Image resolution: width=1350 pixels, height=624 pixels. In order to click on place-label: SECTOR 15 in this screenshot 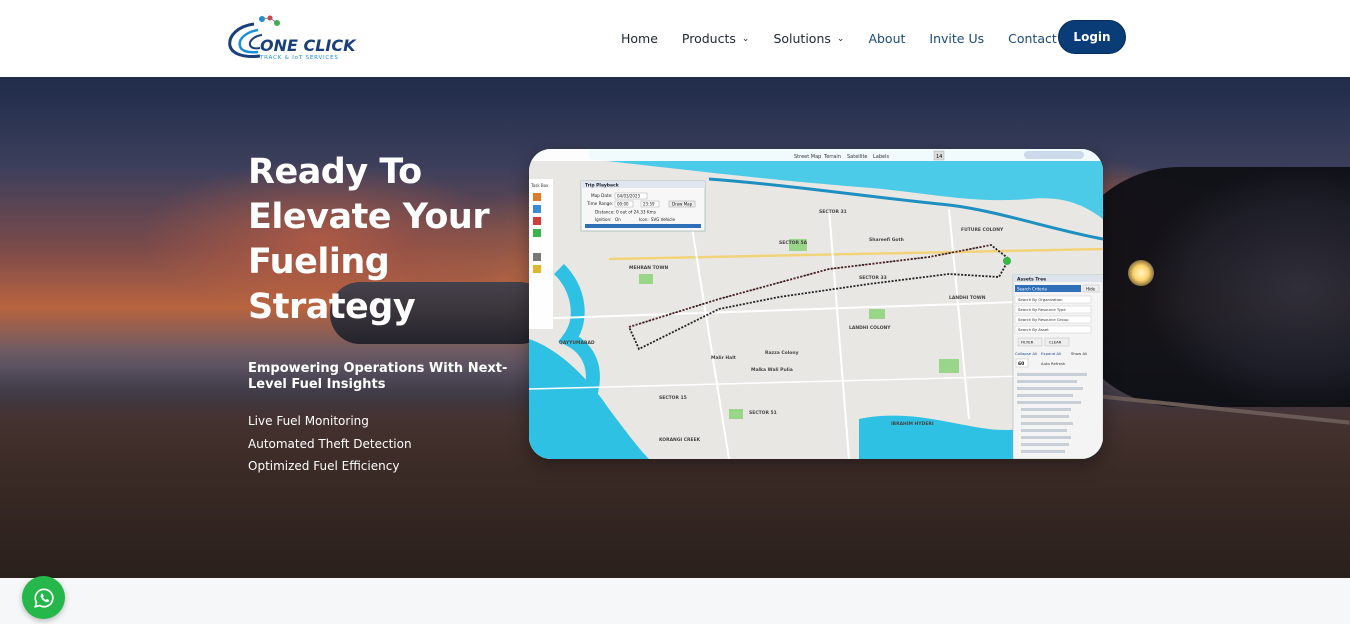, I will do `click(673, 398)`.